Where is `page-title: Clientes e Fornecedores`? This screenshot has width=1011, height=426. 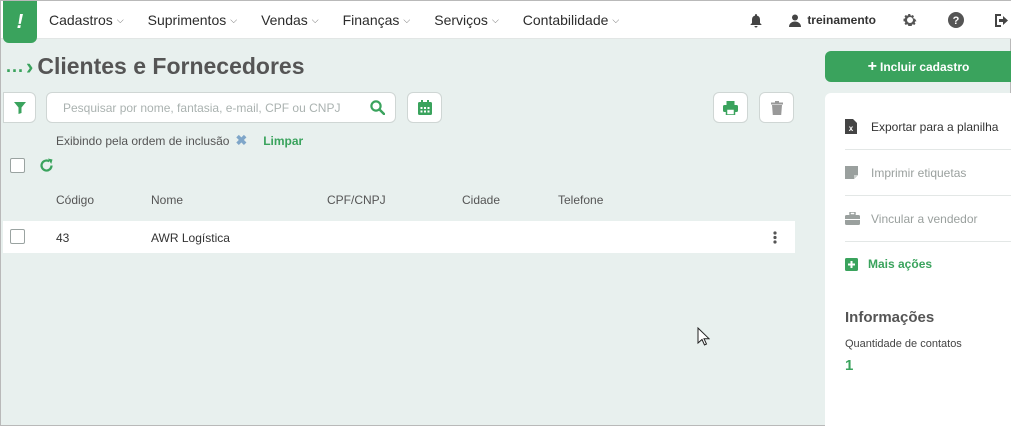
page-title: Clientes e Fornecedores is located at coordinates (171, 66).